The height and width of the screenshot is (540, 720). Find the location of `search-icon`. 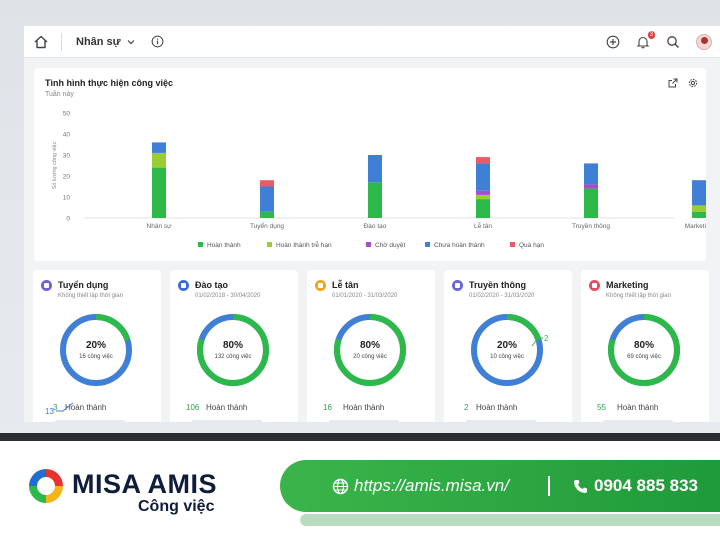

search-icon is located at coordinates (673, 42).